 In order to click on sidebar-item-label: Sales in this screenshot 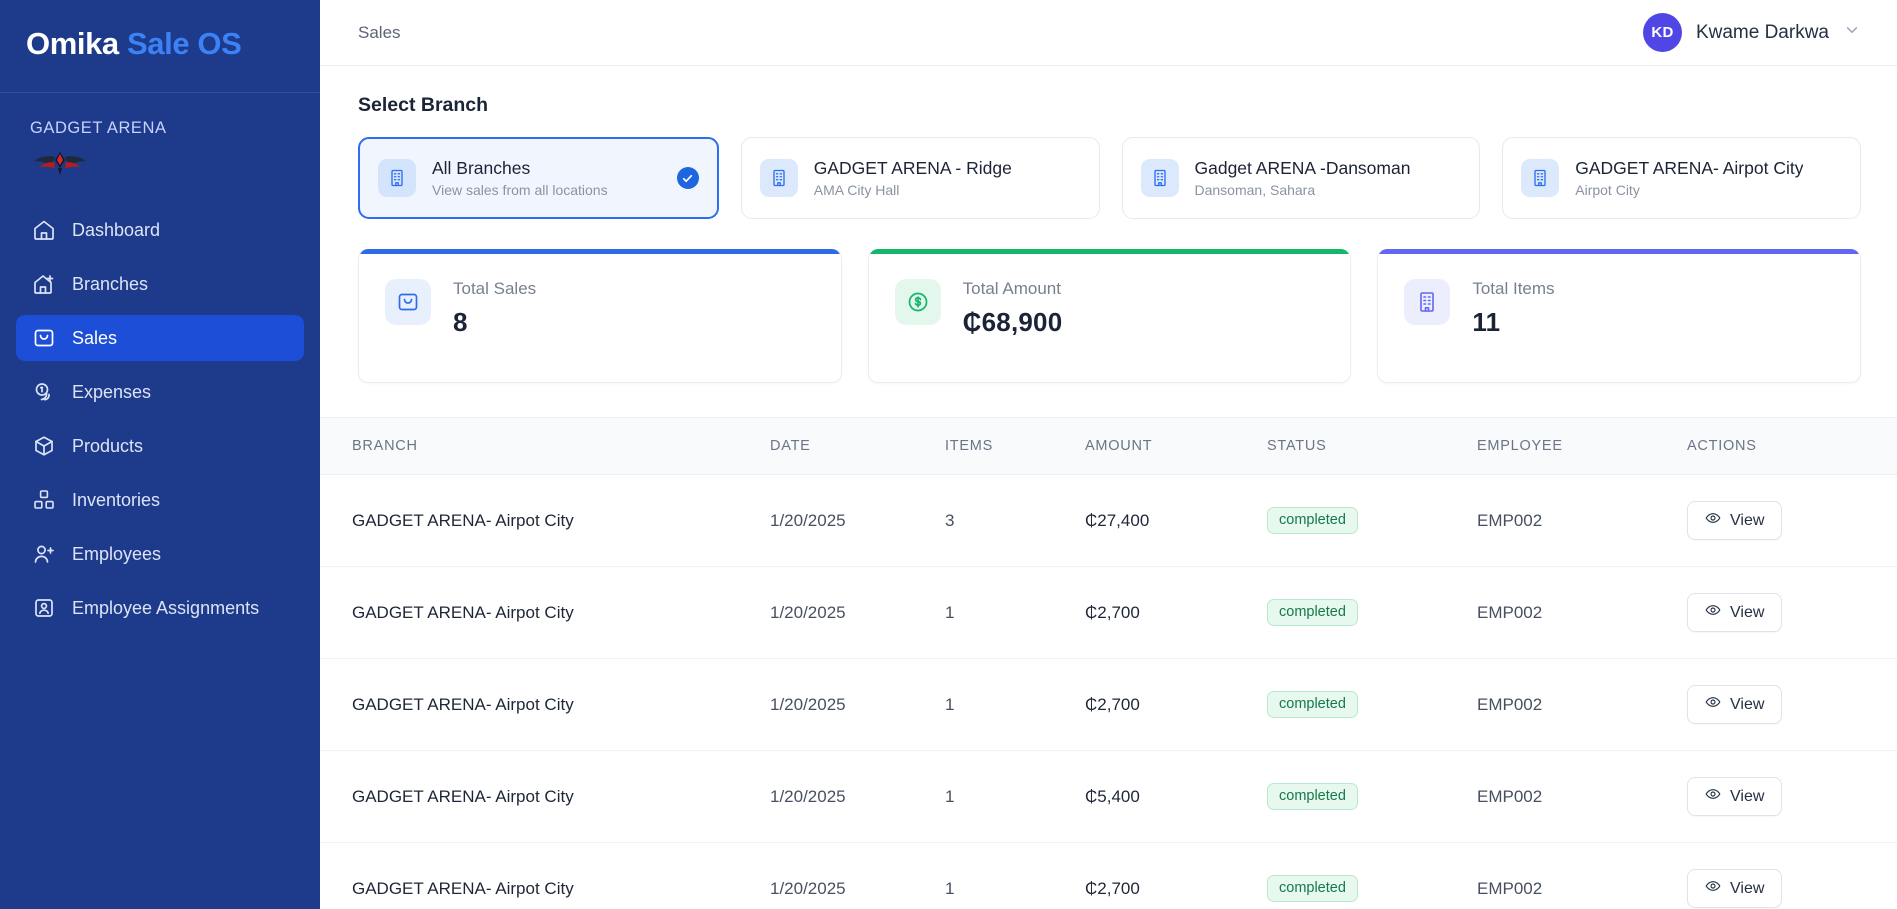, I will do `click(95, 337)`.